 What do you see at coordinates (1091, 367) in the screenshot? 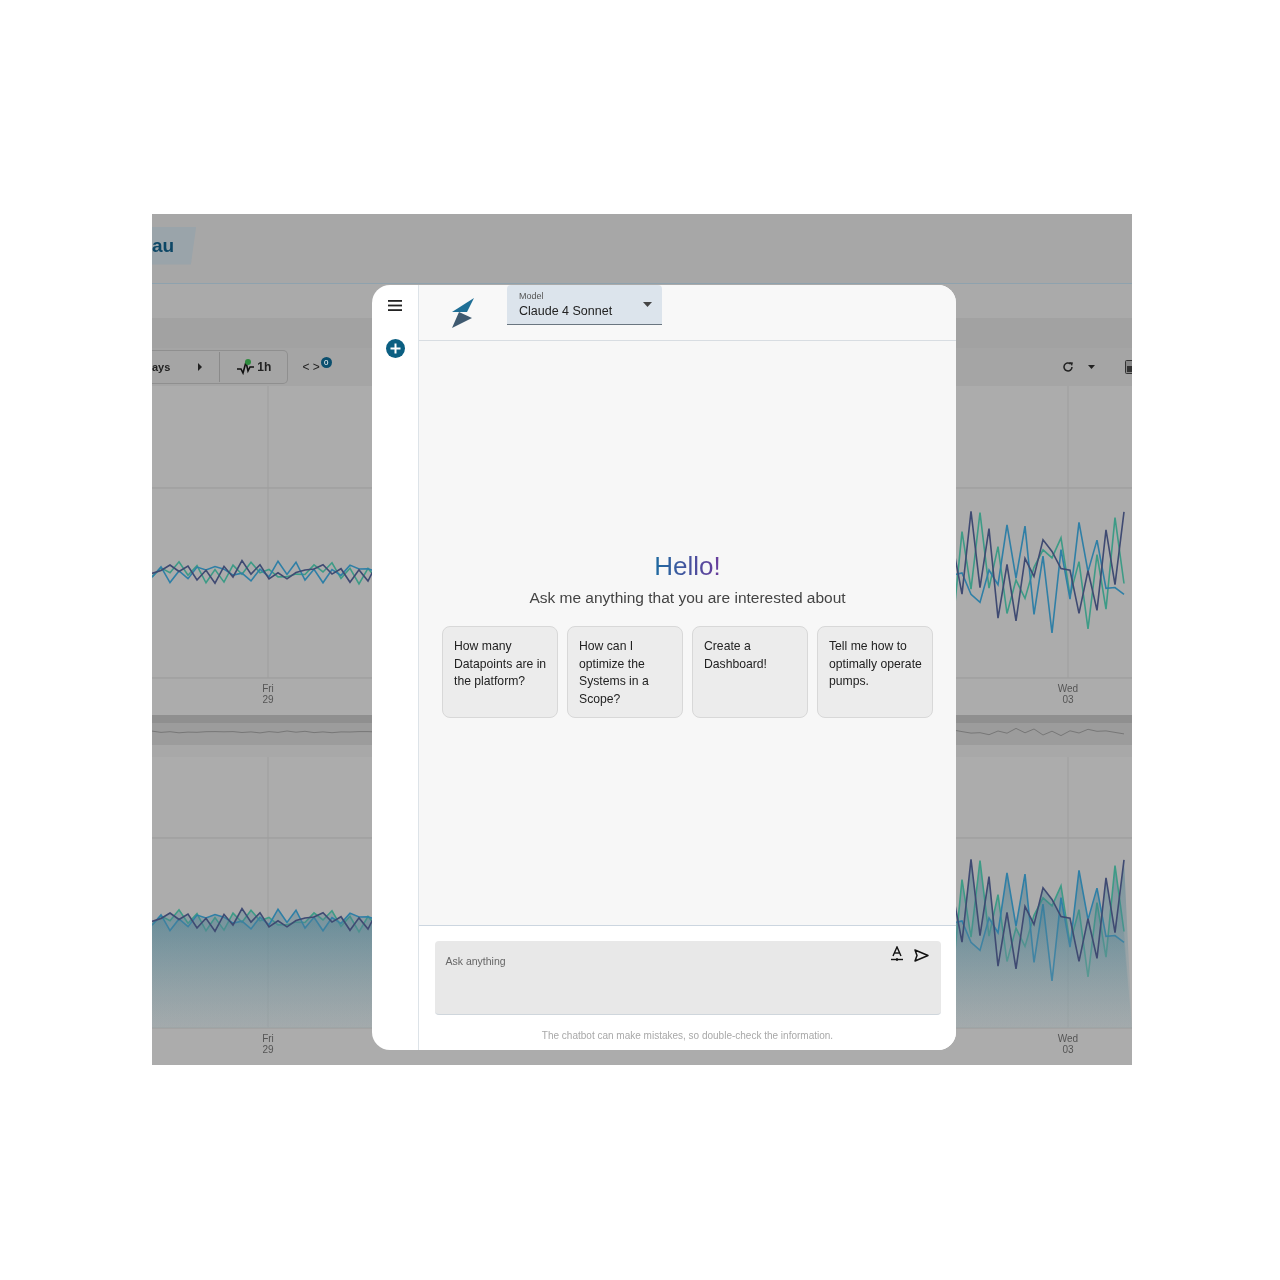
I see `caret-down-icon` at bounding box center [1091, 367].